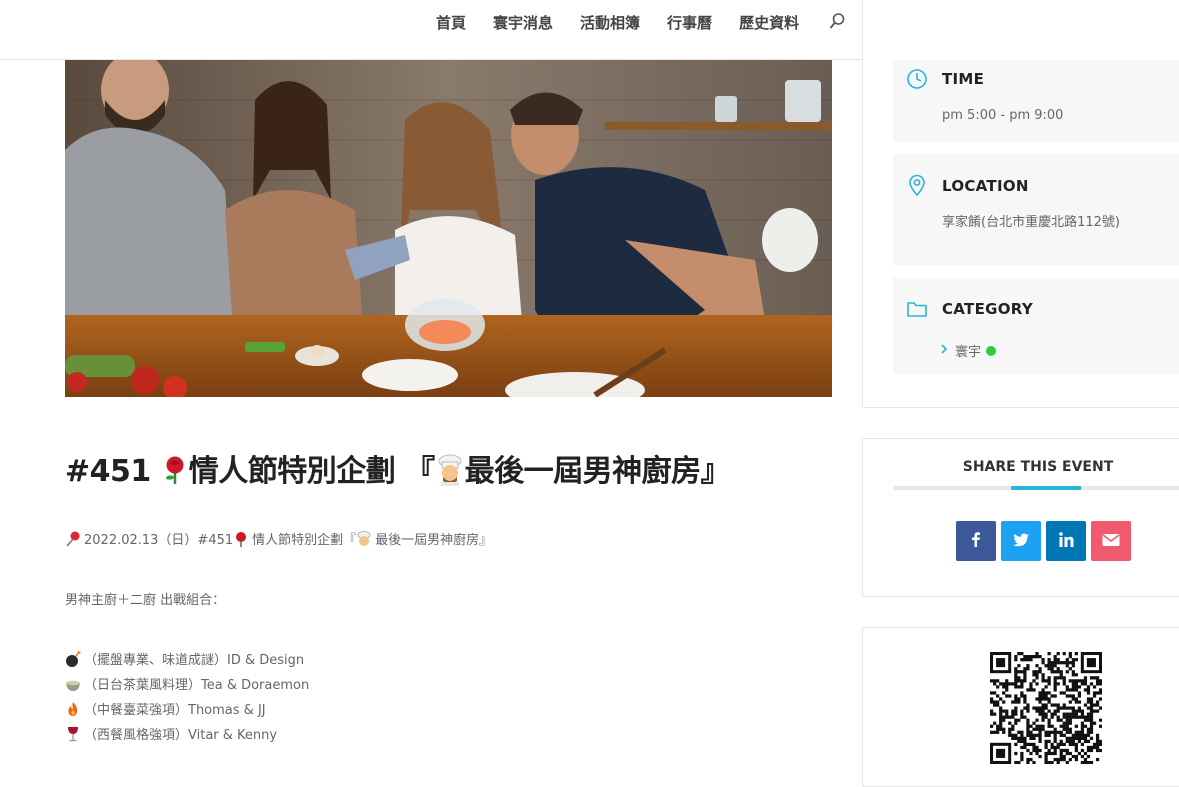 This screenshot has height=787, width=1179. What do you see at coordinates (689, 22) in the screenshot?
I see `nav-calendar: 行事曆` at bounding box center [689, 22].